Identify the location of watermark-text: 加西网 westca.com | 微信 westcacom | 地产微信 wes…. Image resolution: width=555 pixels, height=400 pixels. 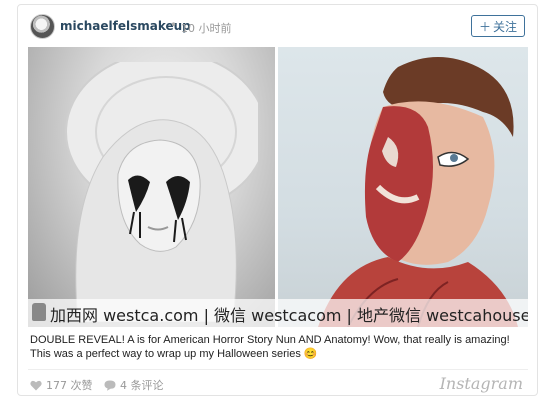
(289, 315).